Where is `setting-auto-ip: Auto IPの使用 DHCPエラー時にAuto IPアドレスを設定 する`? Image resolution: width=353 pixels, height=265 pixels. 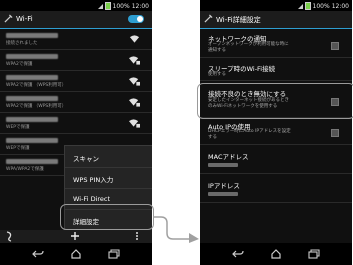
setting-auto-ip: Auto IPの使用 DHCPエラー時にAuto IPアドレスを設定 する is located at coordinates (276, 131).